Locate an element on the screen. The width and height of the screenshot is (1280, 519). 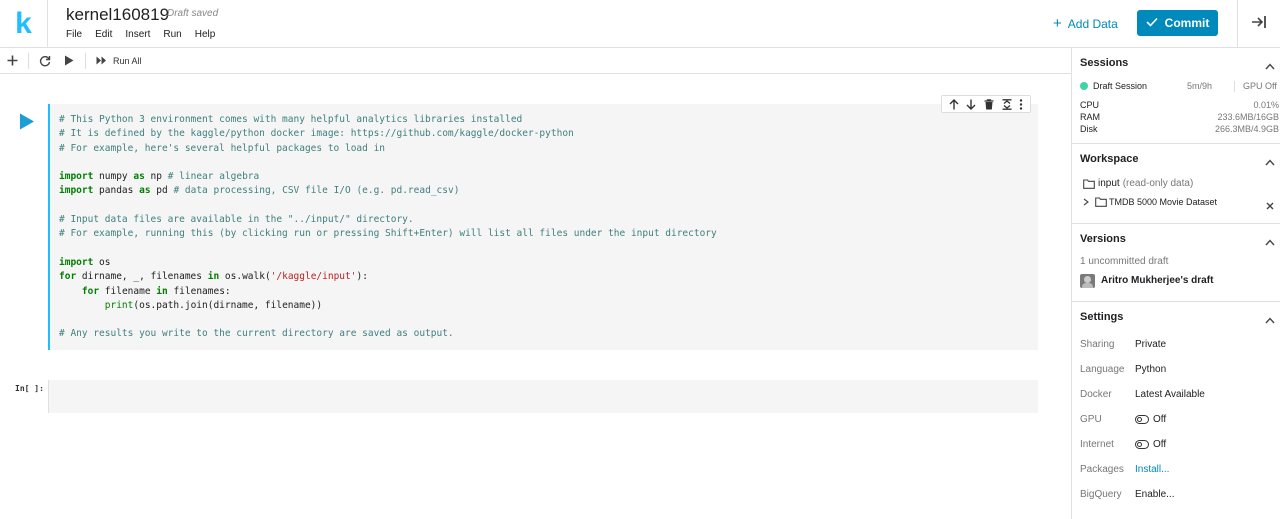
refresh-icon is located at coordinates (45, 60).